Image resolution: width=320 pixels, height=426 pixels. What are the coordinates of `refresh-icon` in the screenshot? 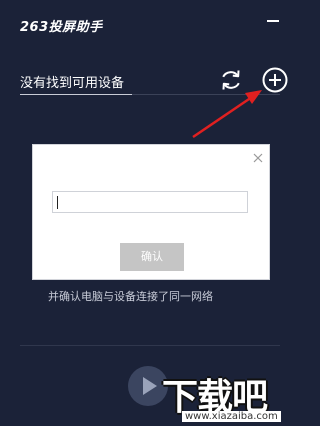 It's located at (231, 80).